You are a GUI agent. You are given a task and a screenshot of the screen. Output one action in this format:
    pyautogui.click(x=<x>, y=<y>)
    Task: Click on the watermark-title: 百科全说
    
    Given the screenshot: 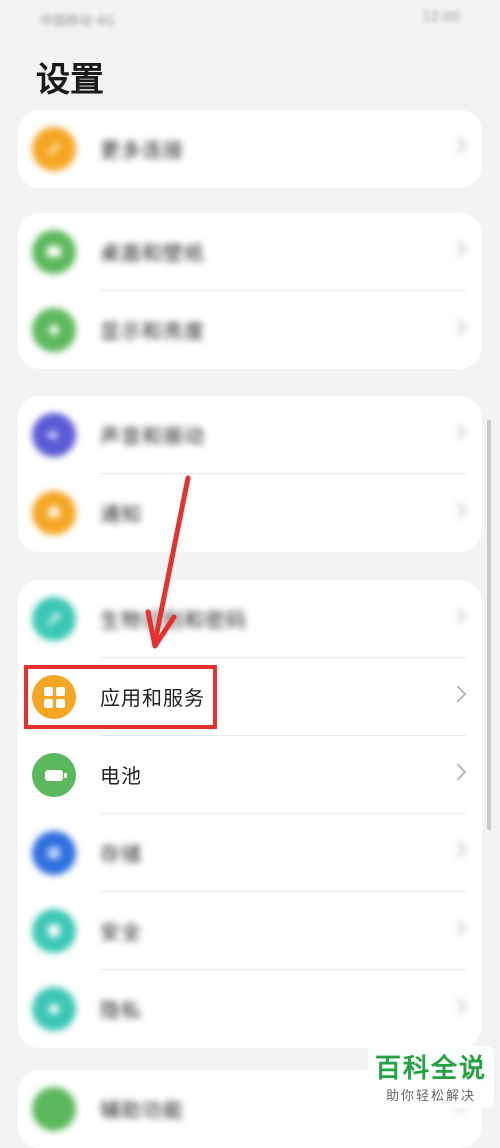 What is the action you would take?
    pyautogui.click(x=430, y=1069)
    